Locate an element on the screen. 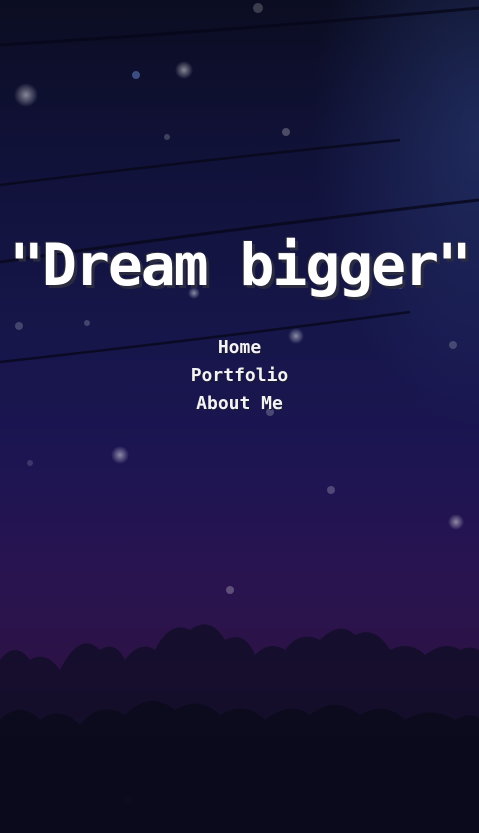 This screenshot has width=479, height=833. nav-link-home: Home is located at coordinates (239, 348).